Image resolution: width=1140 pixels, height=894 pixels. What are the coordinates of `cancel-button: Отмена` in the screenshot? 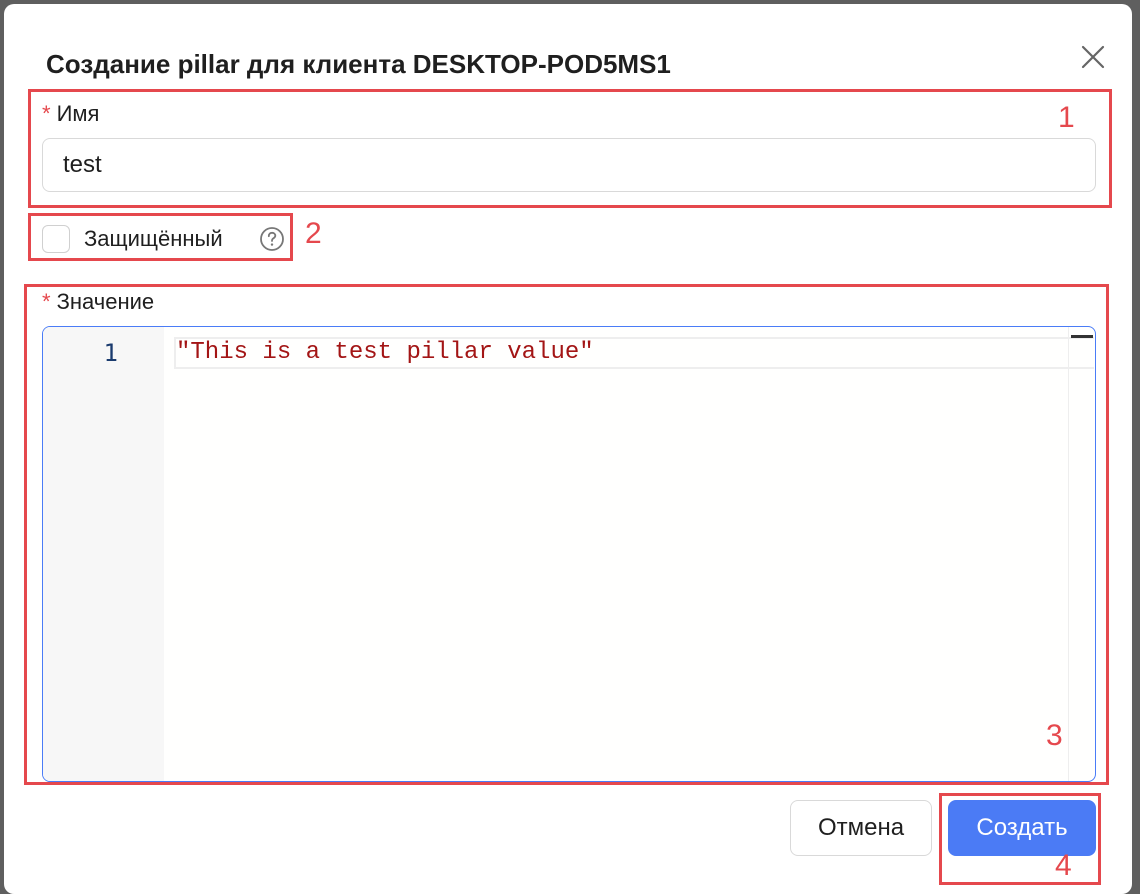 It's located at (861, 828).